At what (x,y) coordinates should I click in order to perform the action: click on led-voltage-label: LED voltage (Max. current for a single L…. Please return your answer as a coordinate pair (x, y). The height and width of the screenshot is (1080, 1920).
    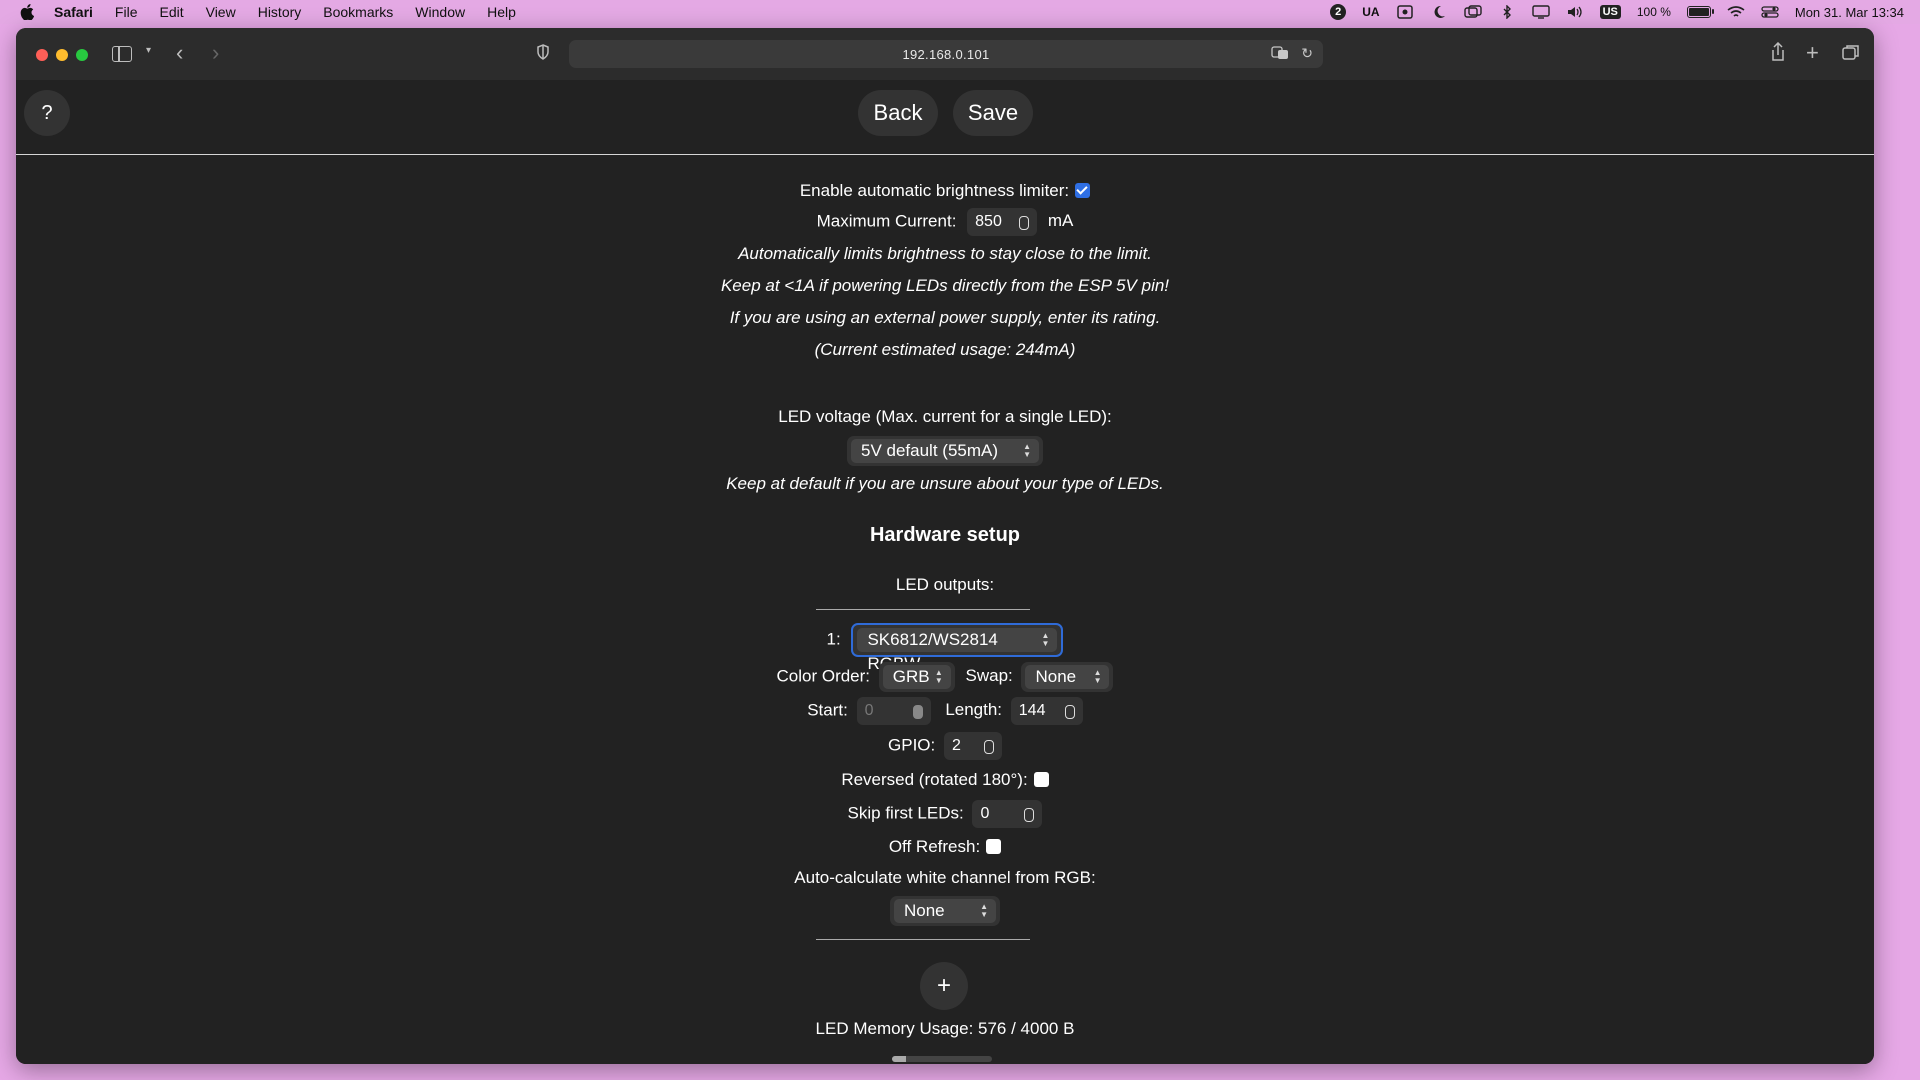
    Looking at the image, I should click on (945, 416).